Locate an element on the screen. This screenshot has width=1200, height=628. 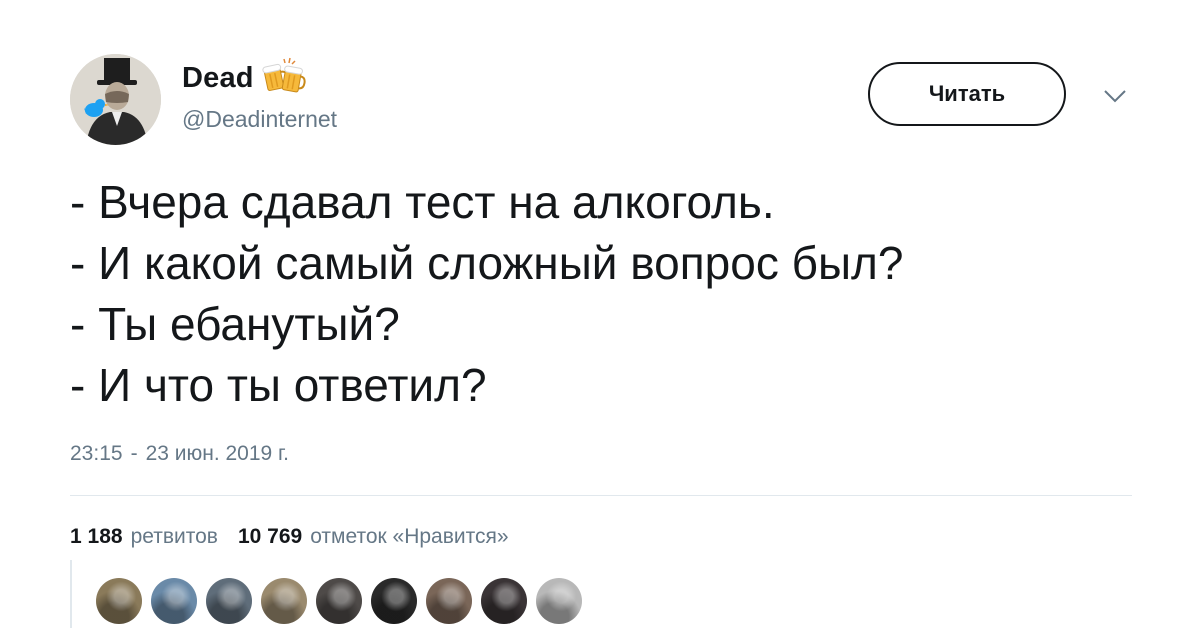
author-name: Dead is located at coordinates (244, 76).